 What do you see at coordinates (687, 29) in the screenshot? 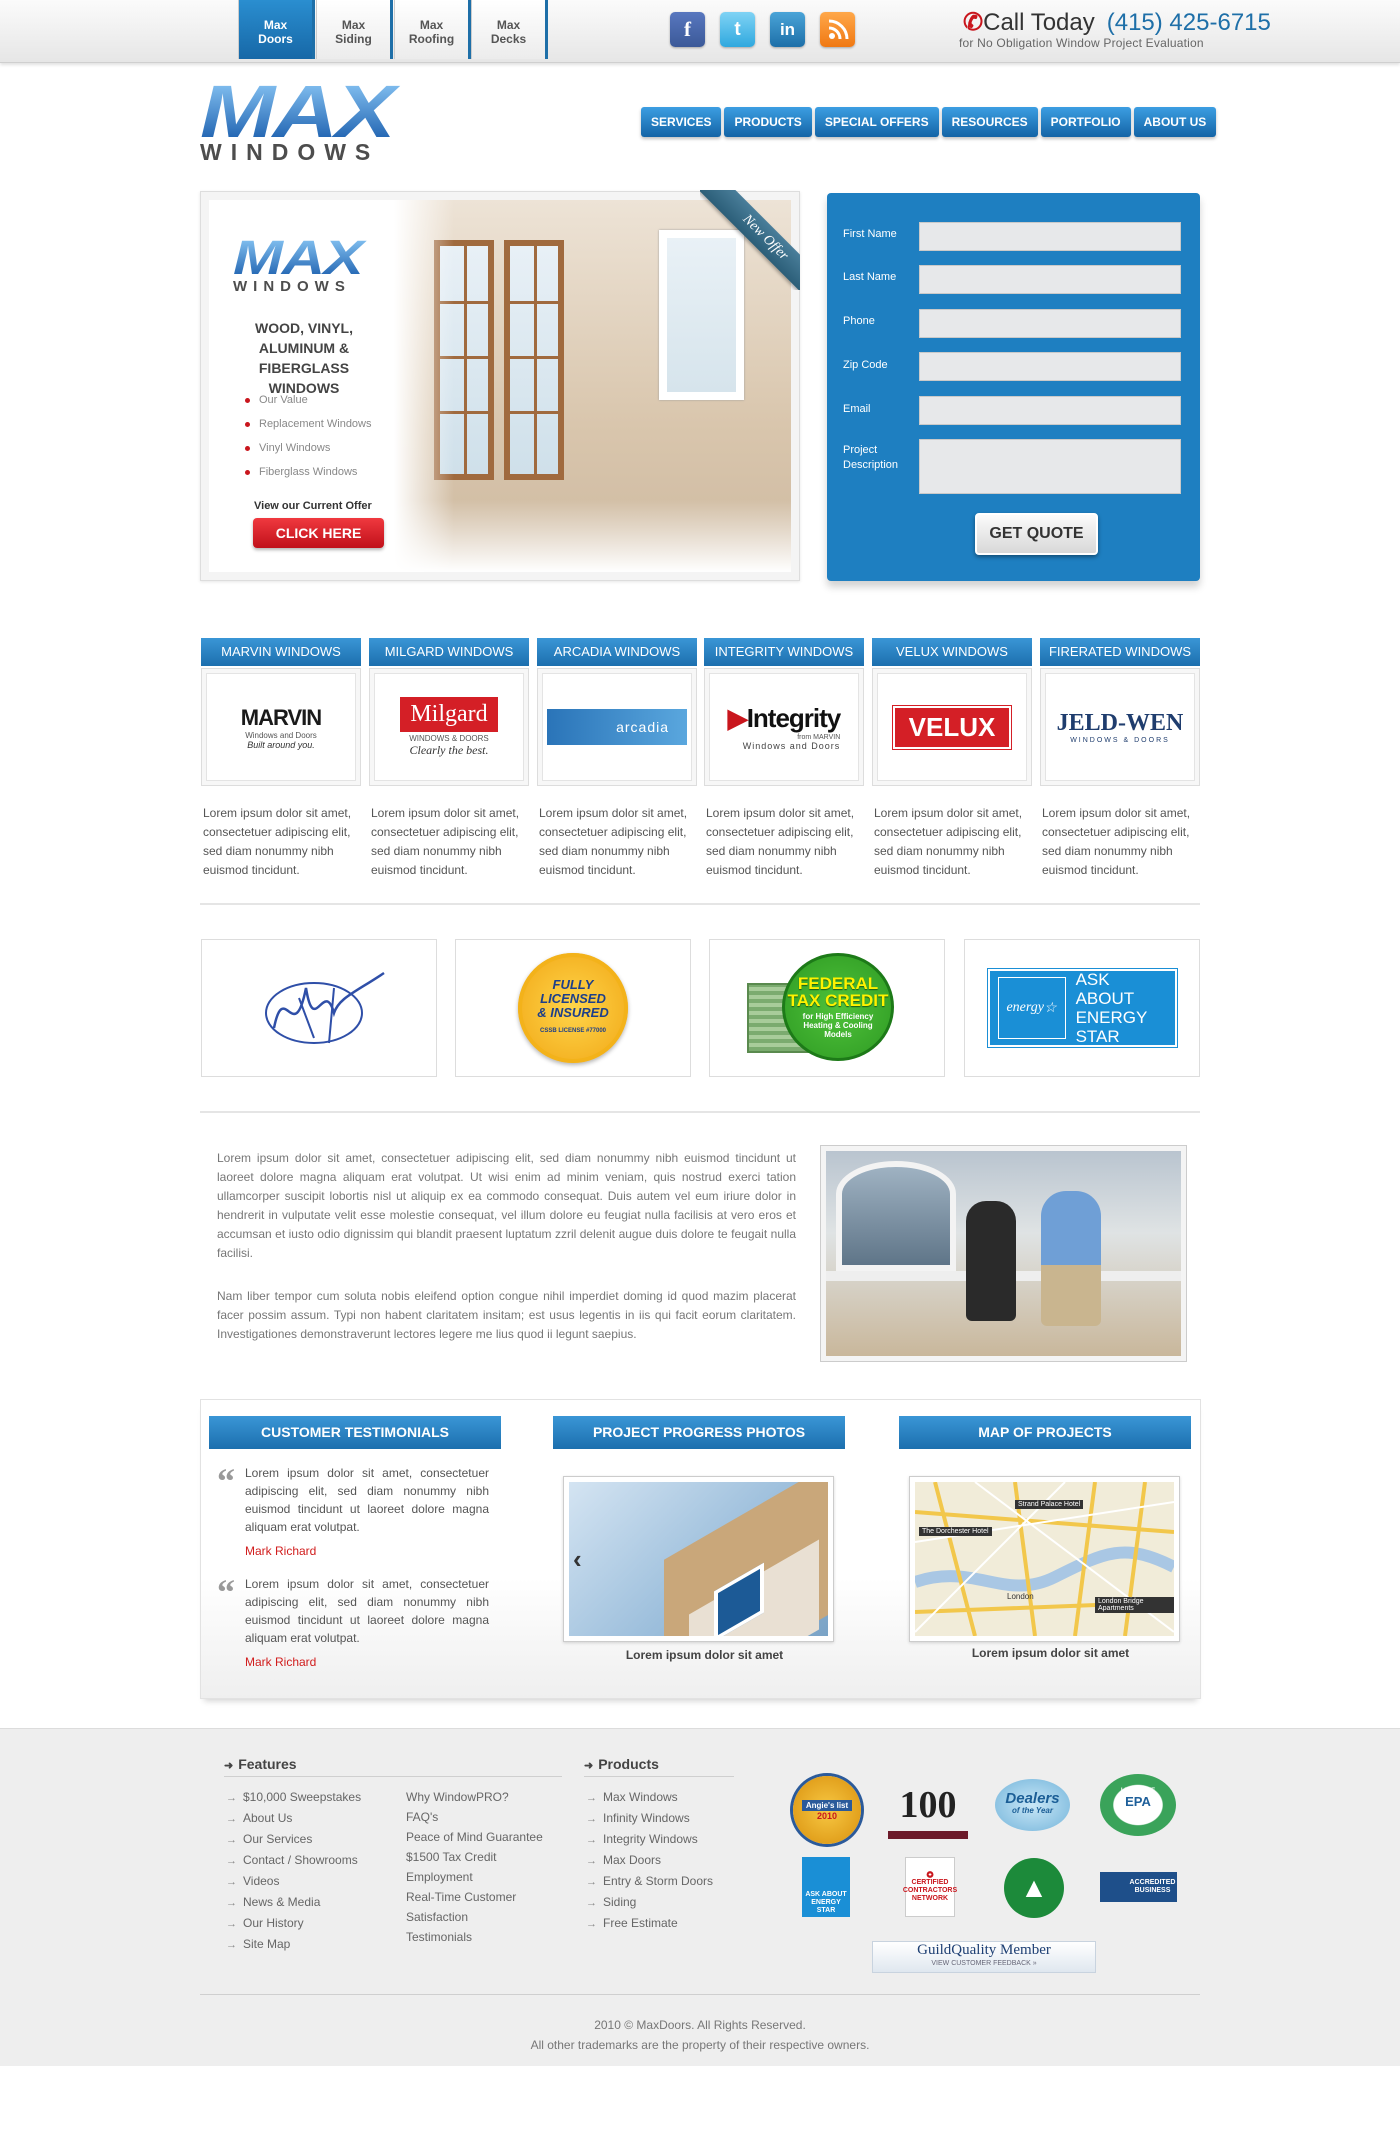
I see `facebook-icon: f` at bounding box center [687, 29].